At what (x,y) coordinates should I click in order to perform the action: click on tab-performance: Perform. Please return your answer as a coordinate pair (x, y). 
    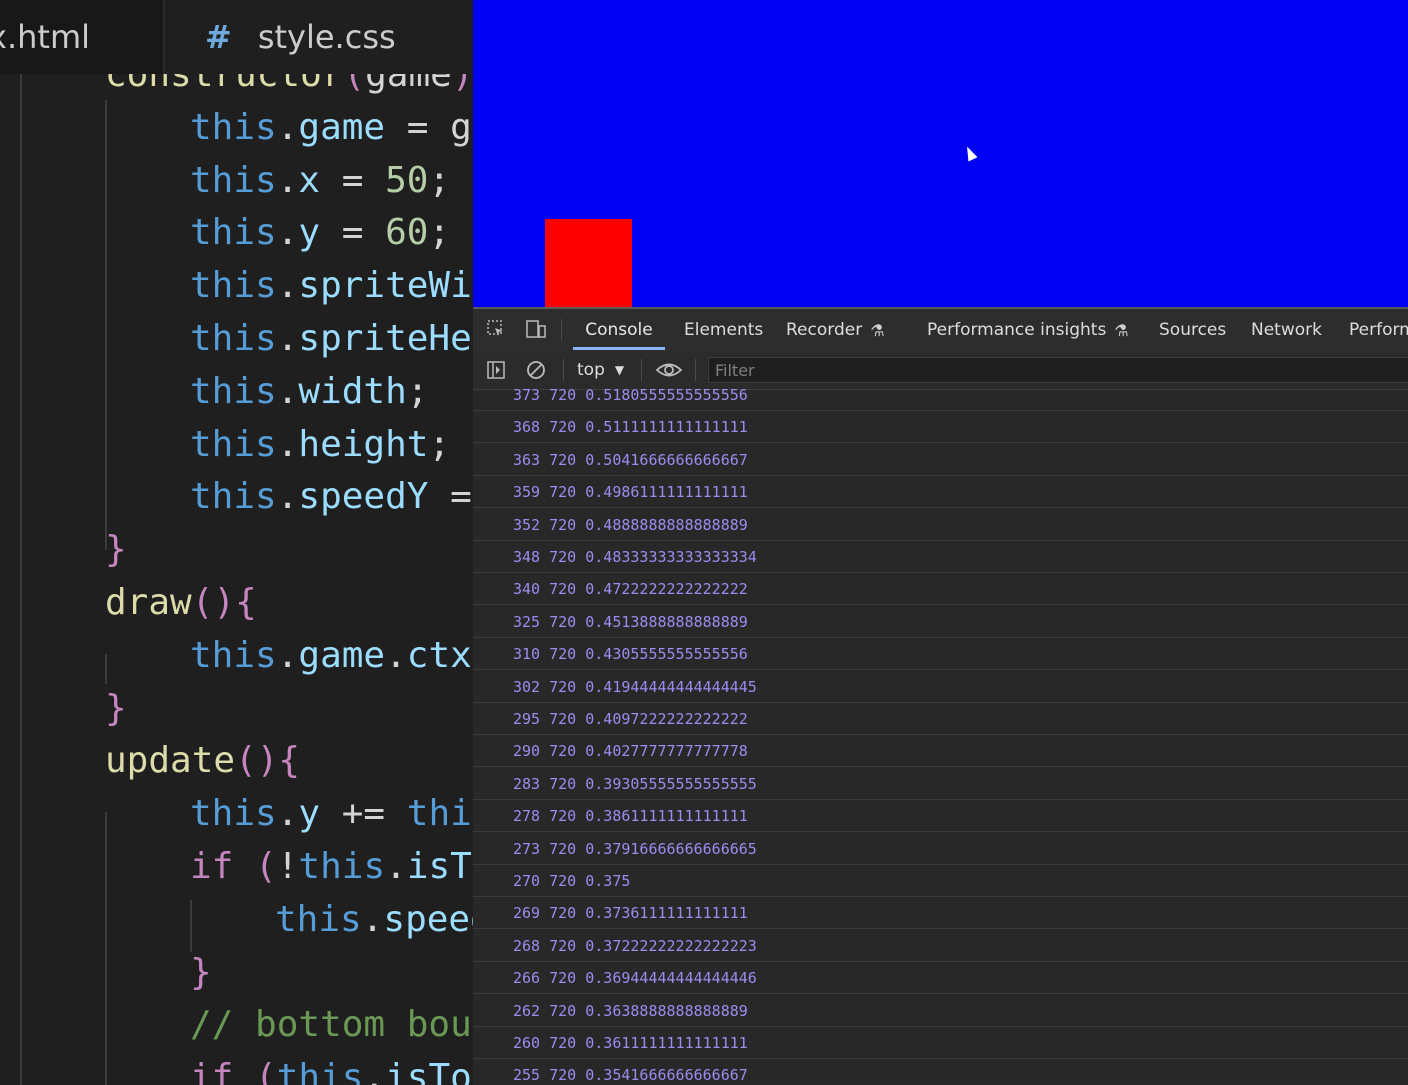
    Looking at the image, I should click on (1378, 330).